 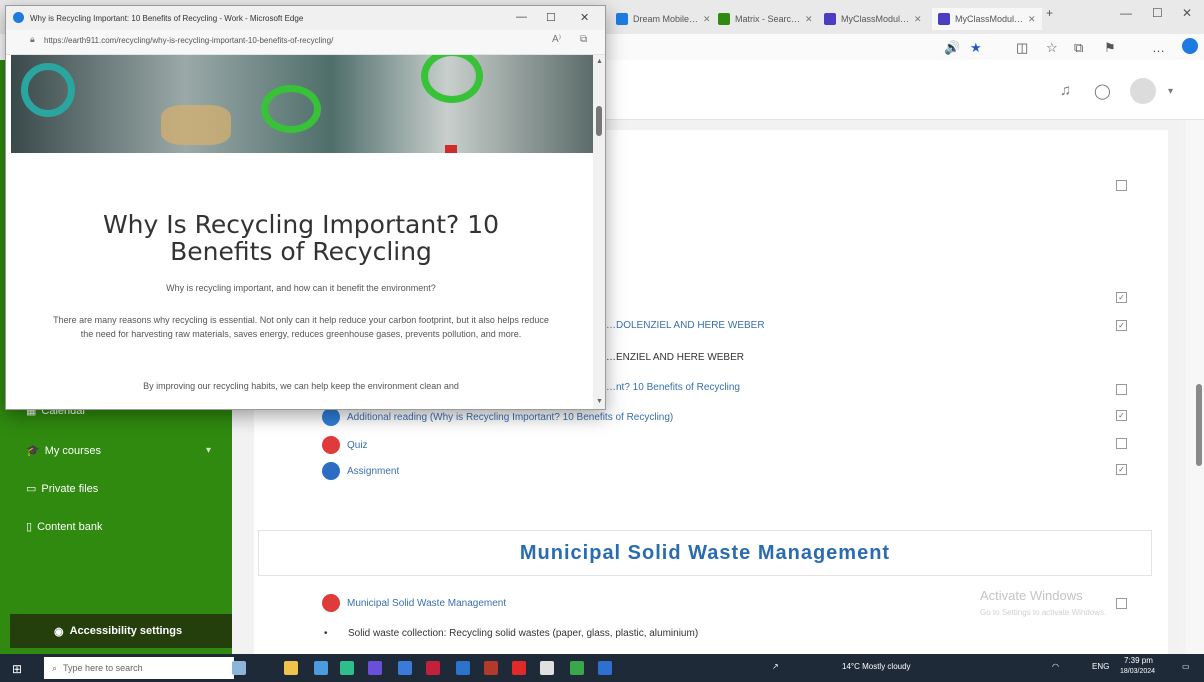 I want to click on sidebar-item-content-bank: ▯ Content bank, so click(x=64, y=527).